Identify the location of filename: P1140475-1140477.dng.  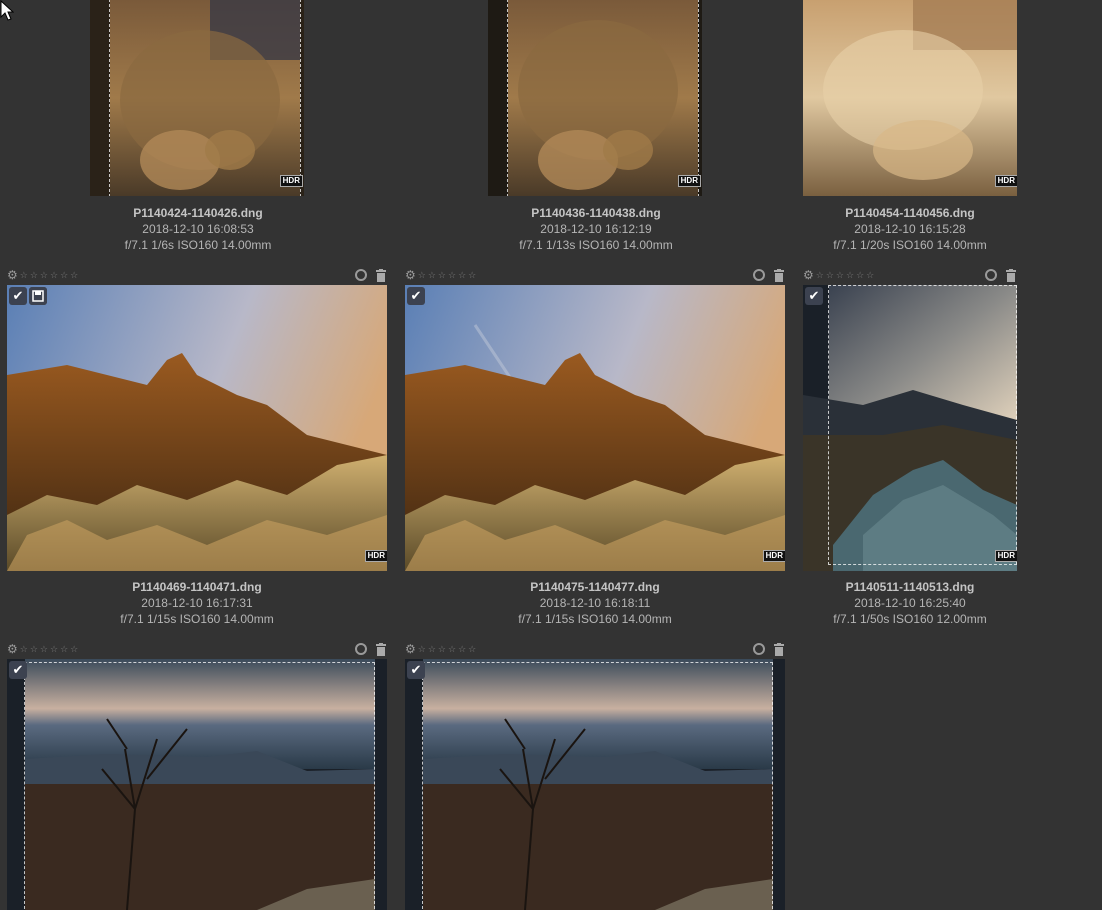
(595, 587).